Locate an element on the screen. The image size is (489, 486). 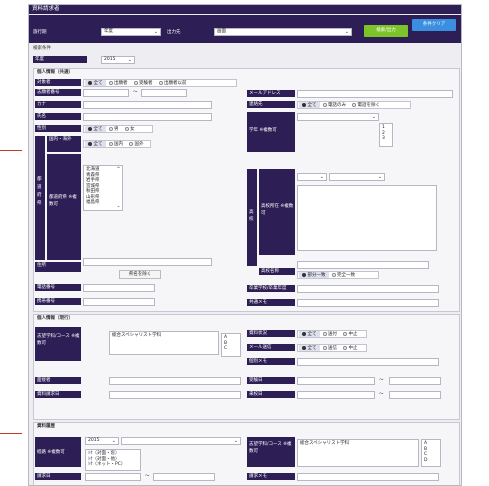
domestic-opt-in: 国内 is located at coordinates (116, 144).